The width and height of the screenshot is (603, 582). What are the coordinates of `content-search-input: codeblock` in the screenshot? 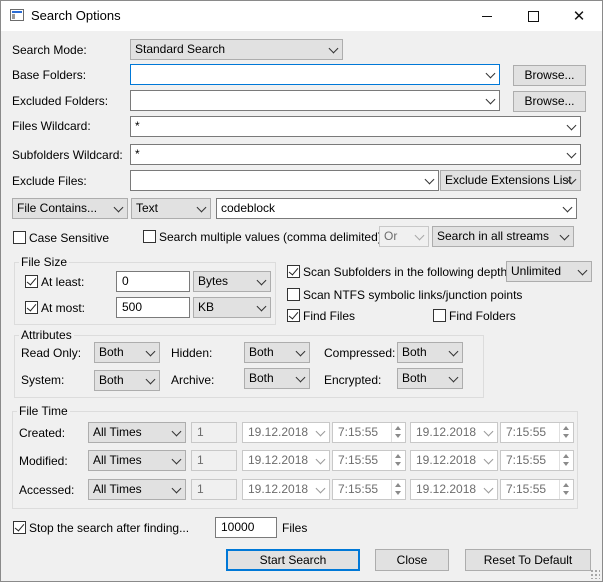 It's located at (396, 208).